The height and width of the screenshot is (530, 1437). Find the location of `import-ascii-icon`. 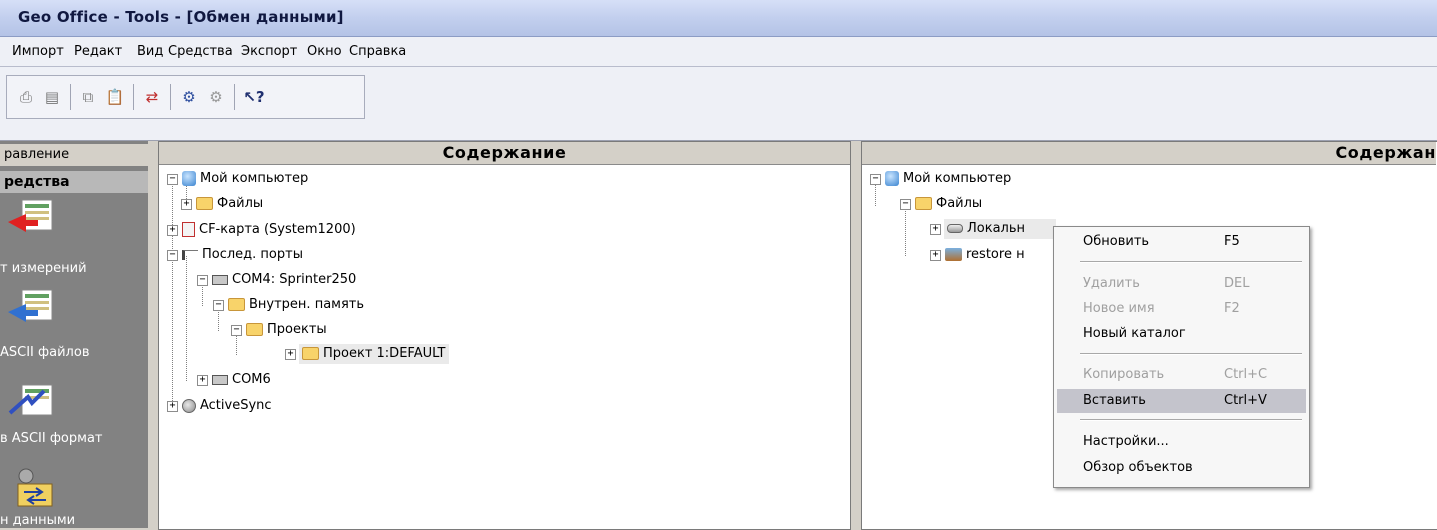

import-ascii-icon is located at coordinates (33, 308).